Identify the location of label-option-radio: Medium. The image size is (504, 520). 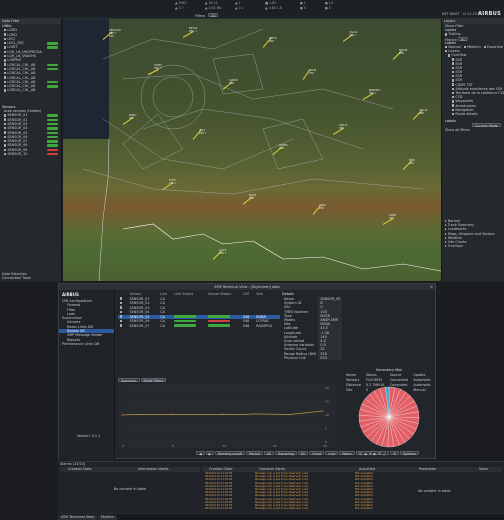
(472, 47).